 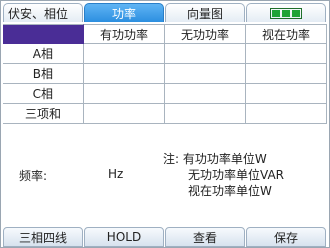 I want to click on header-reactive-power: 无功功率, so click(x=205, y=34).